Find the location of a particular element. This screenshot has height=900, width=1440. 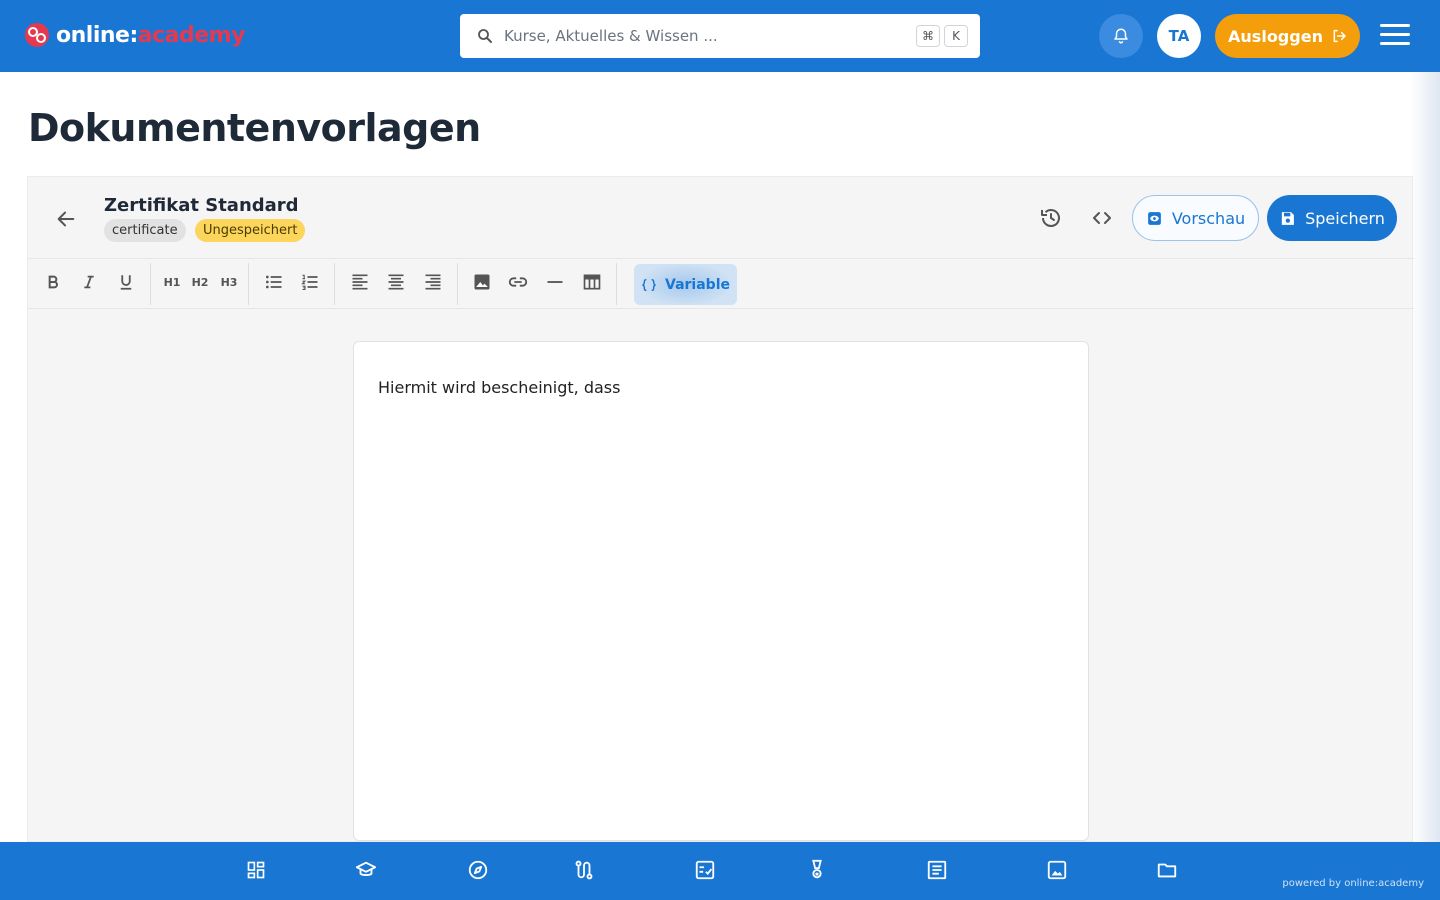

nav-files-icon is located at coordinates (1167, 870).